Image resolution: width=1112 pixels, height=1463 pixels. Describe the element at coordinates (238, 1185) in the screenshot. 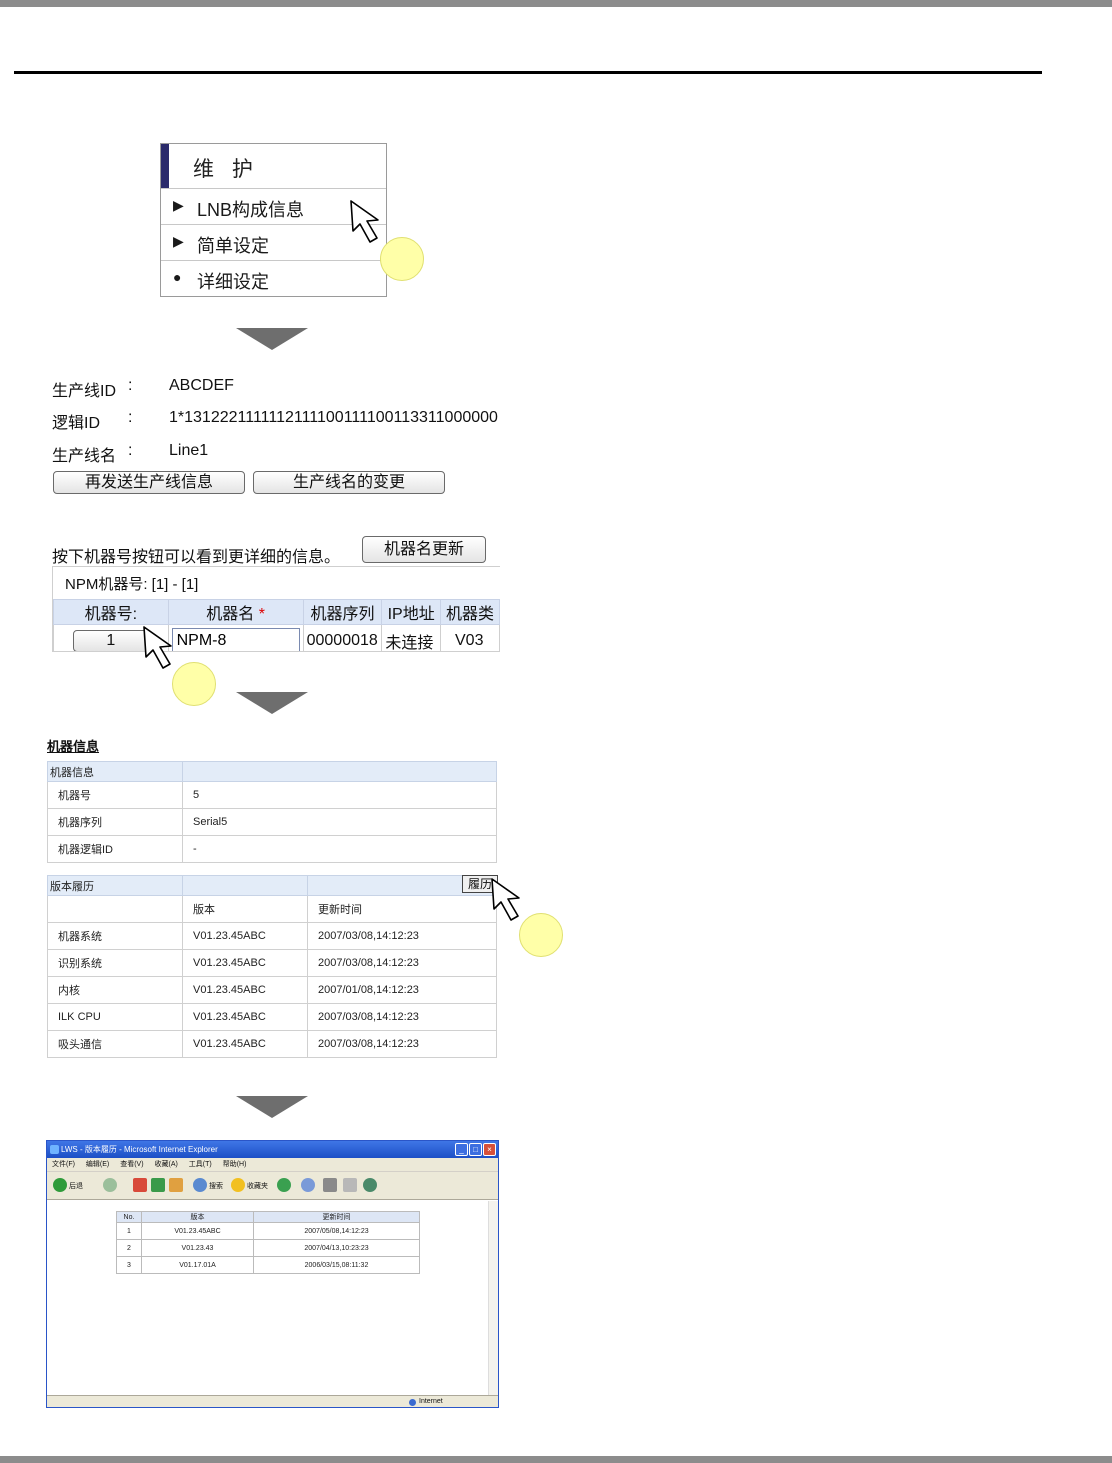

I see `favorites-star-icon` at that location.